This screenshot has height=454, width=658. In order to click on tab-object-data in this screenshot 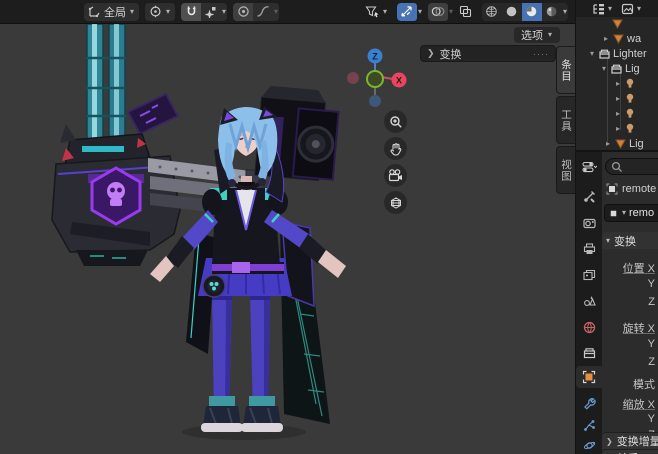, I will do `click(589, 452)`.